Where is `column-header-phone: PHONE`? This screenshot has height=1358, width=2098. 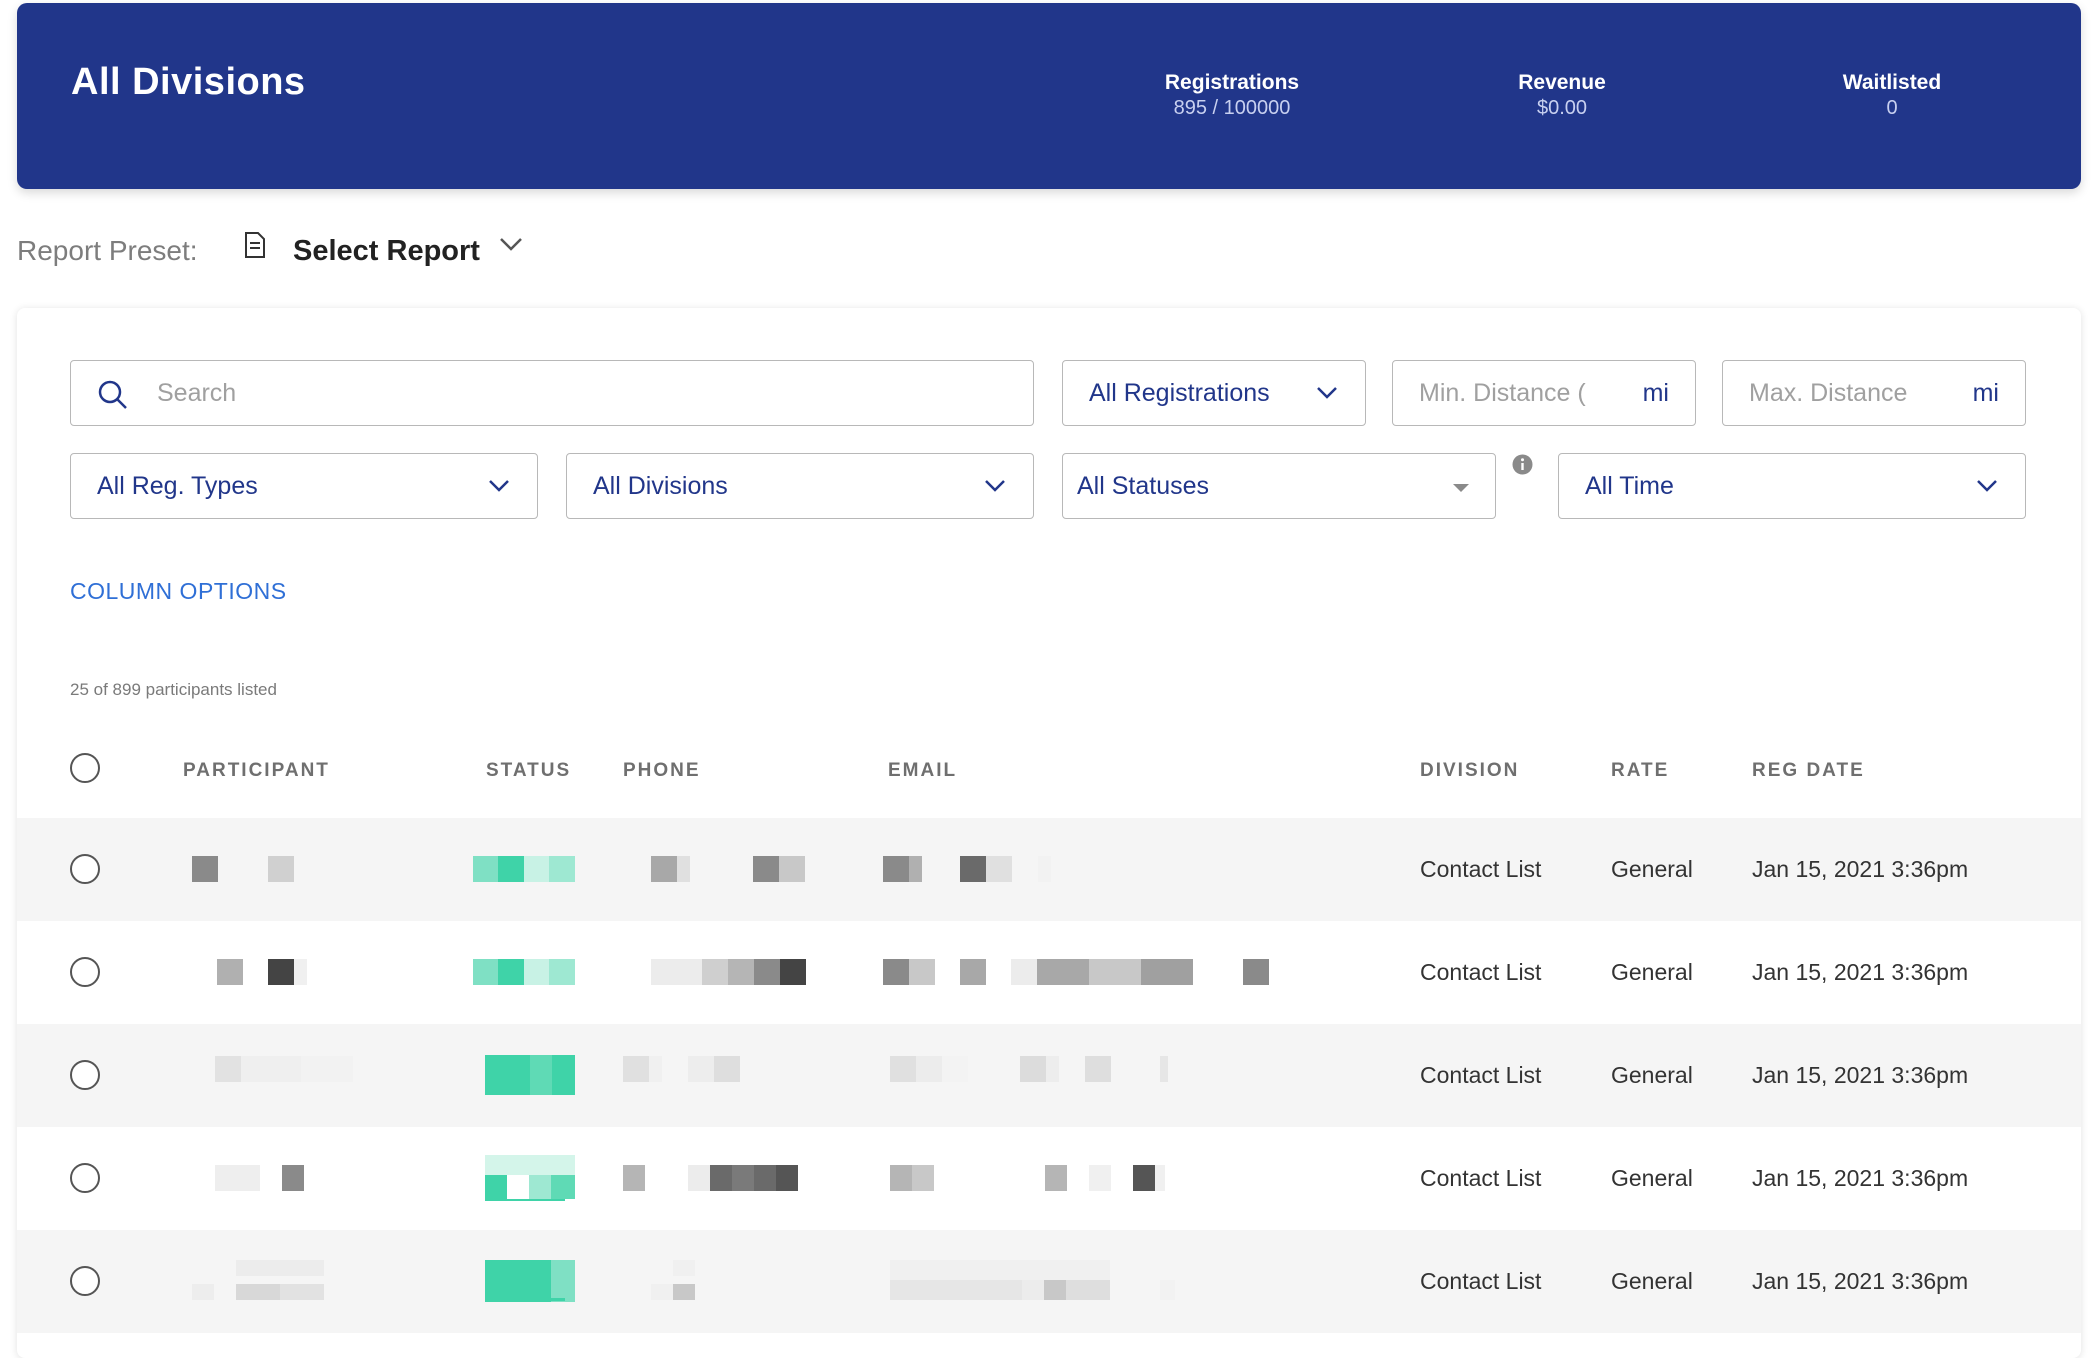
column-header-phone: PHONE is located at coordinates (662, 771).